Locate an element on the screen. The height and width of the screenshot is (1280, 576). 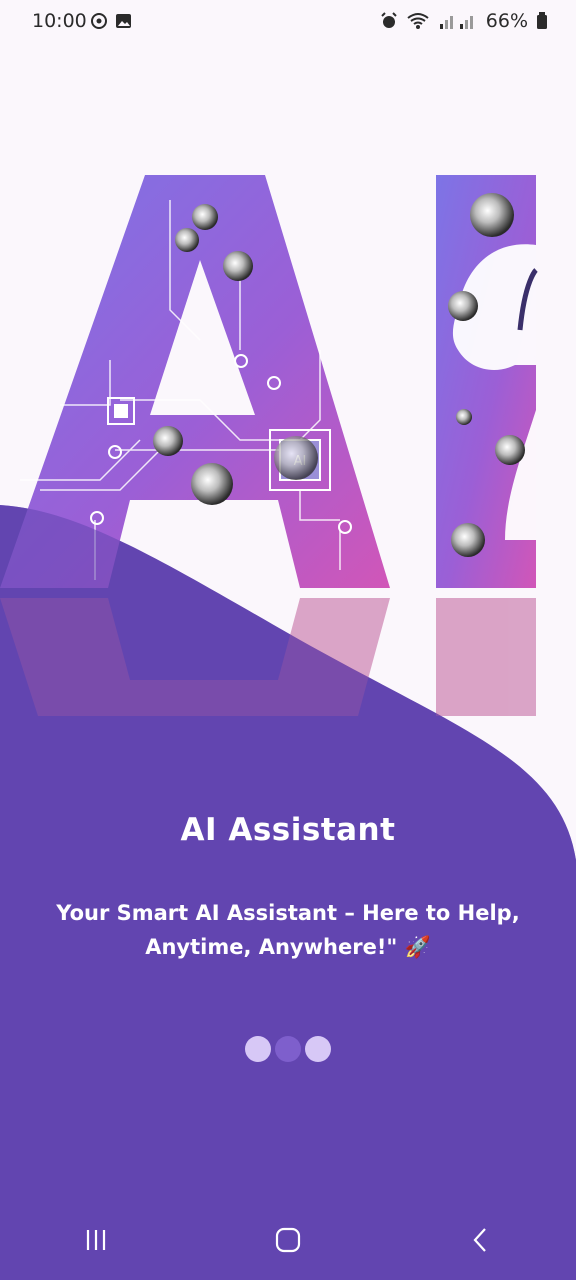
back-icon is located at coordinates (479, 1240).